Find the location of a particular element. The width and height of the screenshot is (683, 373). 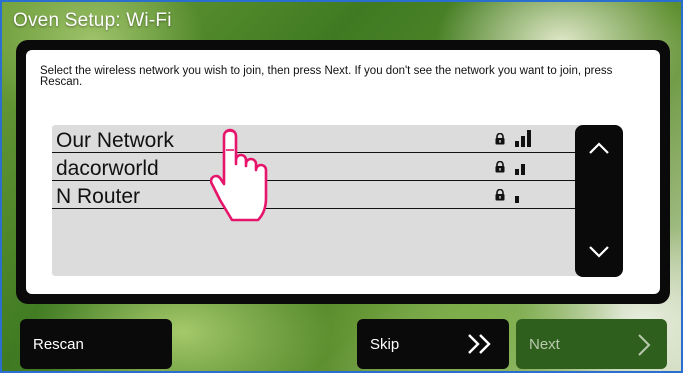

rescan-button: Rescan is located at coordinates (96, 344).